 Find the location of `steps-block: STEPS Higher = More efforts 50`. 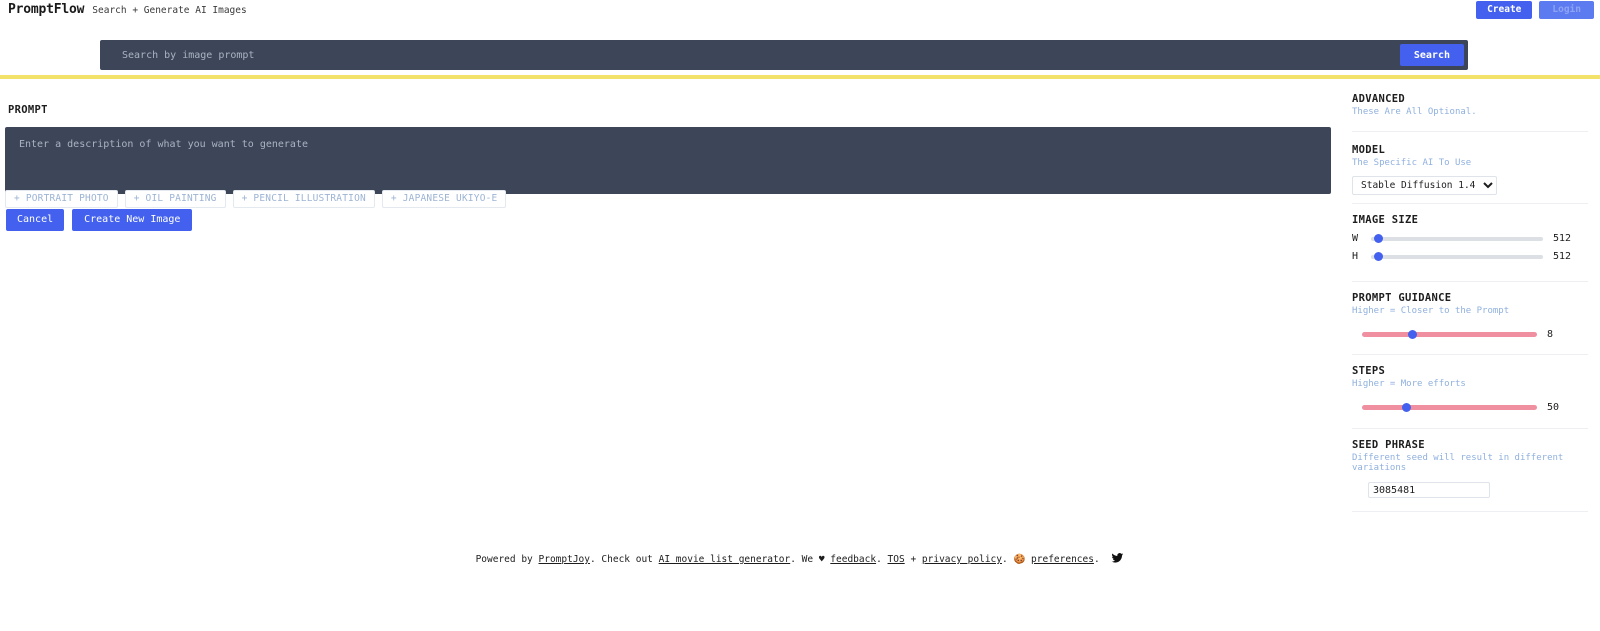

steps-block: STEPS Higher = More efforts 50 is located at coordinates (1457, 389).